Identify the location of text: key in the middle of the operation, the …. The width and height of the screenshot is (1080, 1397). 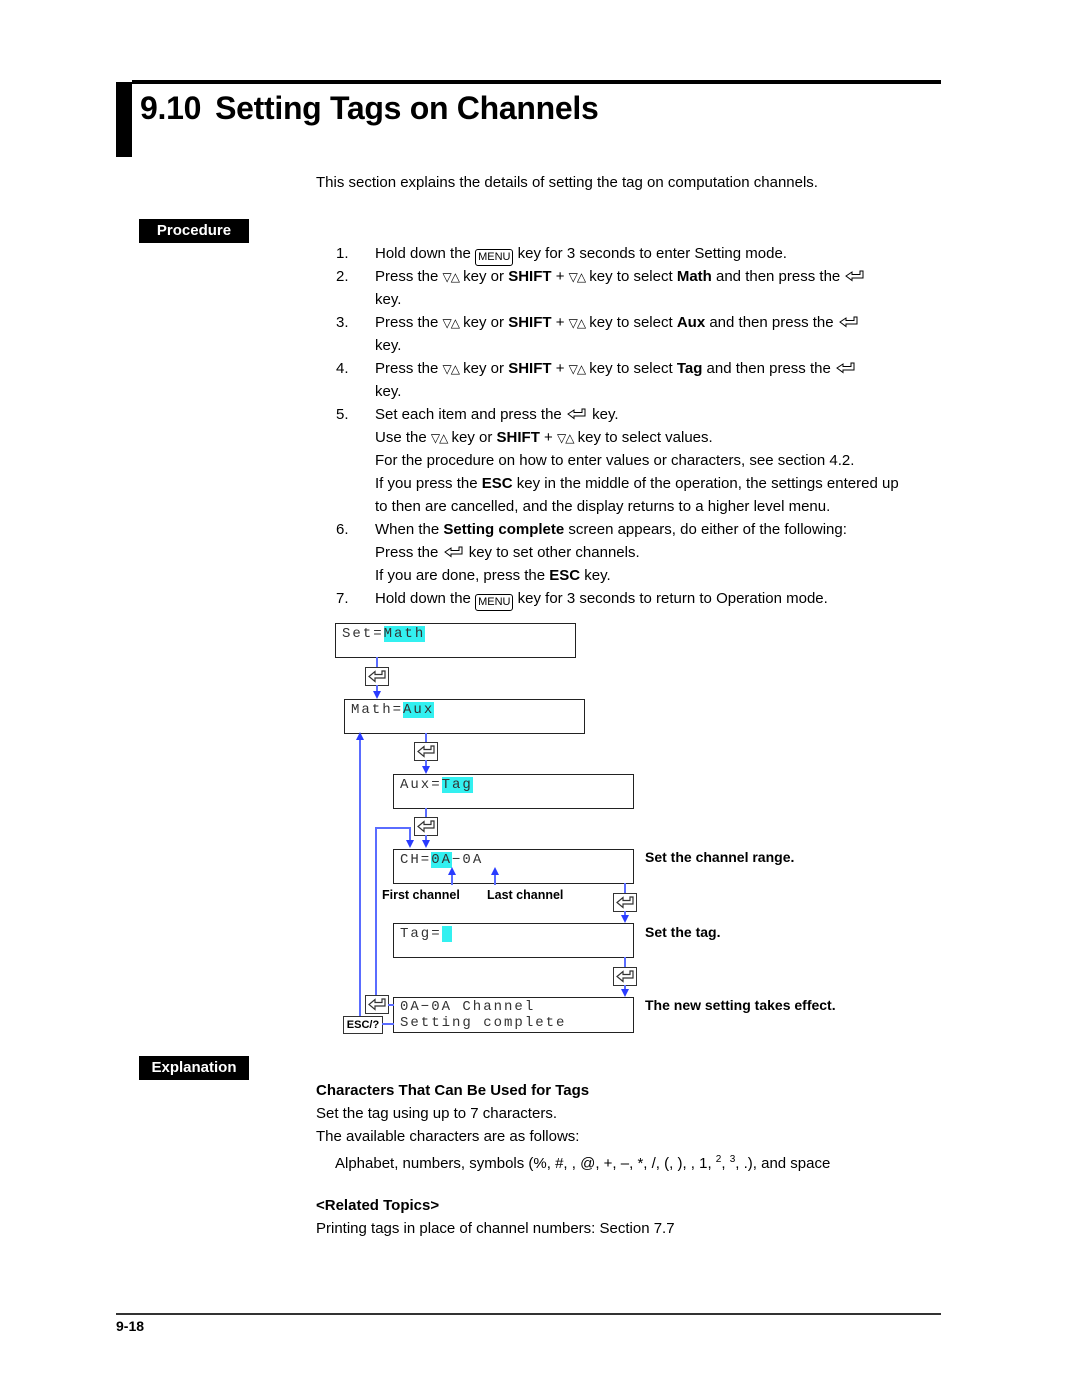
(705, 483).